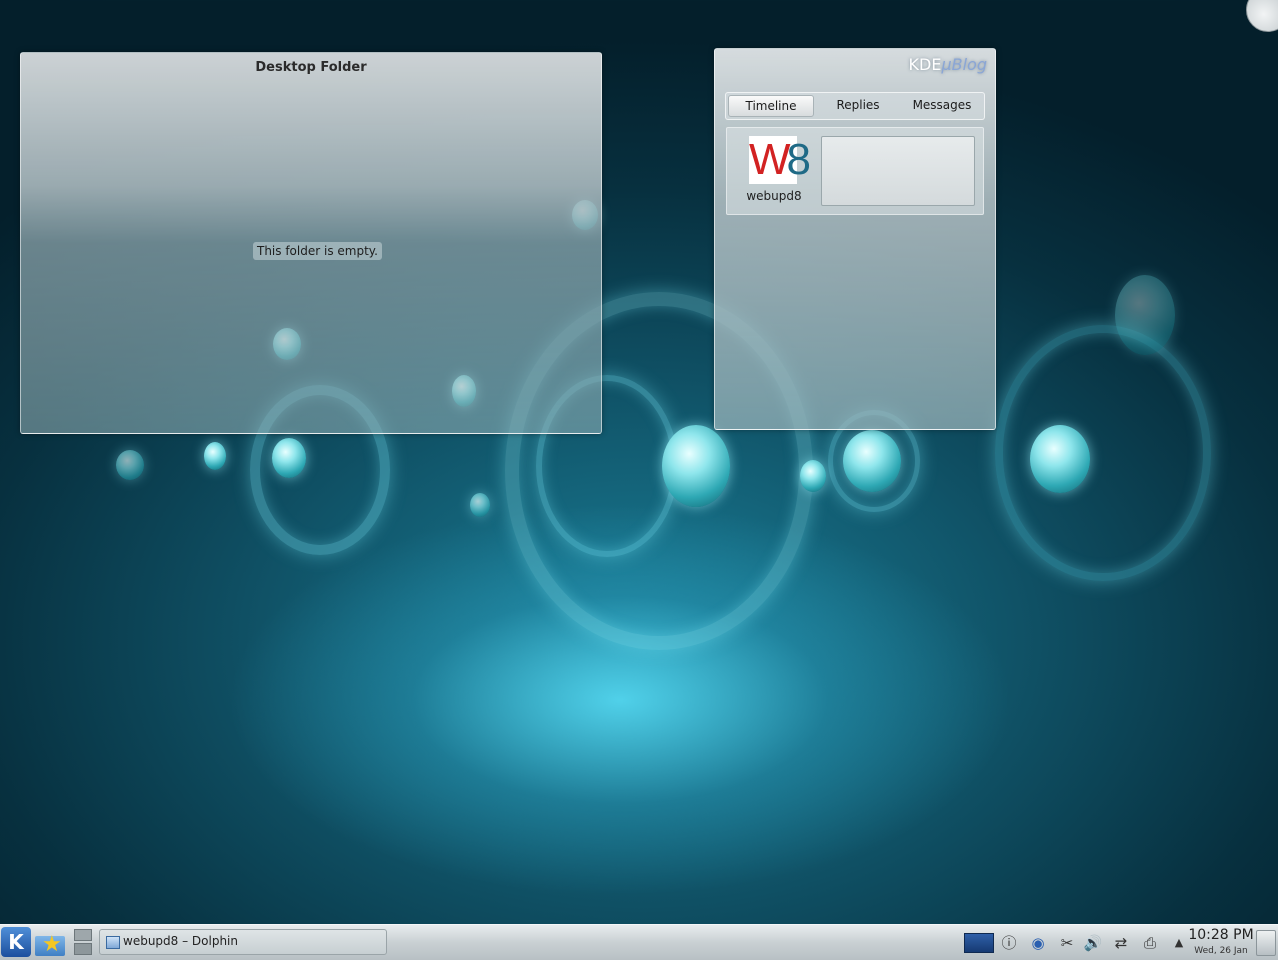  I want to click on star-icon: ★, so click(52, 944).